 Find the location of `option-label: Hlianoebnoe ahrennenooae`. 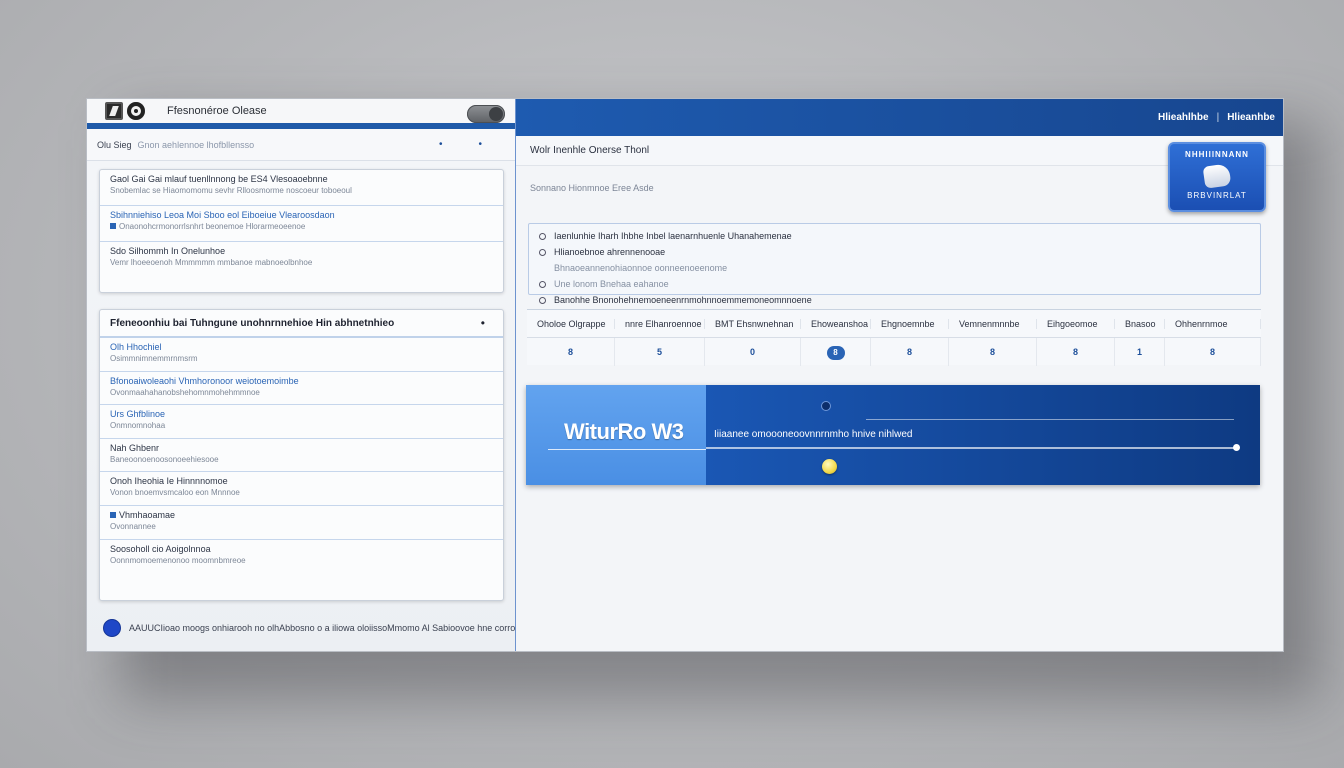

option-label: Hlianoebnoe ahrennenooae is located at coordinates (610, 252).